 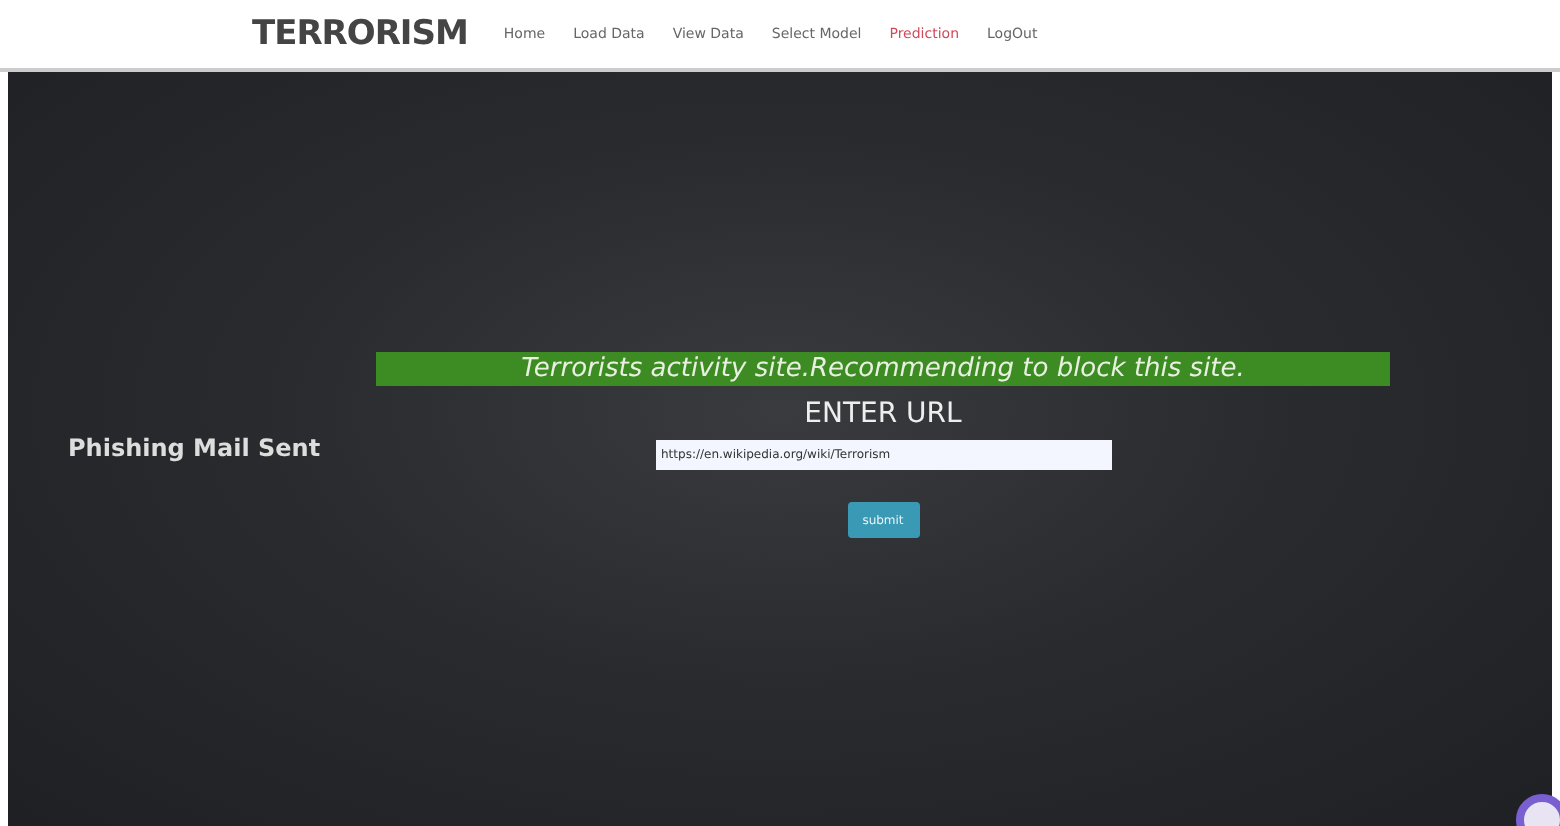 What do you see at coordinates (883, 369) in the screenshot?
I see `alert-banner: Terrorists activity site.Recommending to block this site.` at bounding box center [883, 369].